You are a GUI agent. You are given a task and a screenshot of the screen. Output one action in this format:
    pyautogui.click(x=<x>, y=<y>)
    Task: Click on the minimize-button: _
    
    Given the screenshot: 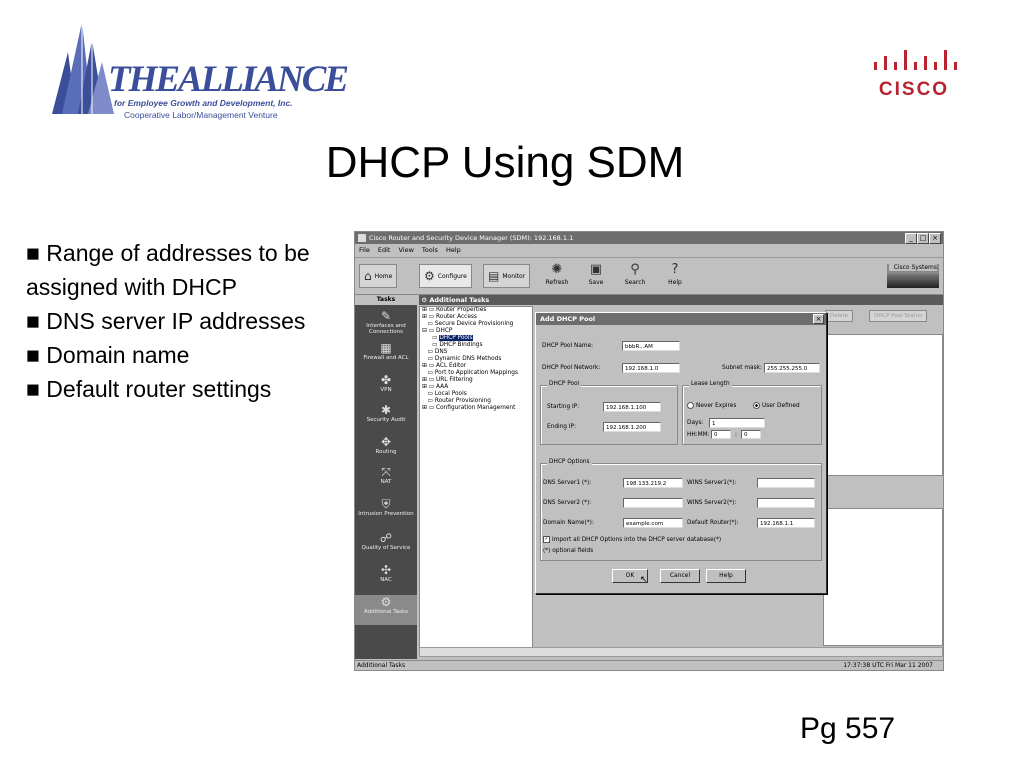 What is the action you would take?
    pyautogui.click(x=911, y=238)
    